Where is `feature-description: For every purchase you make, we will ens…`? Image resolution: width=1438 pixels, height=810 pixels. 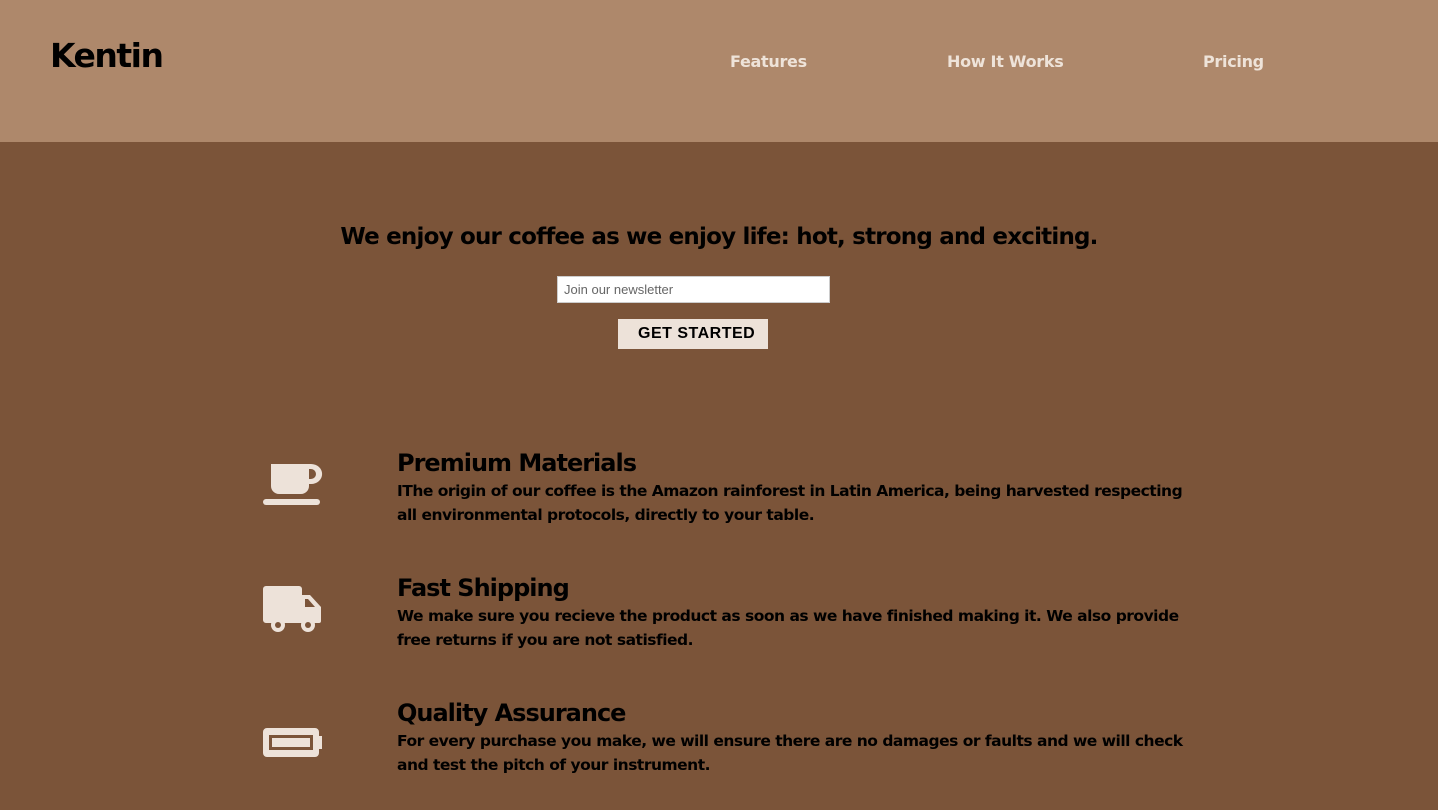 feature-description: For every purchase you make, we will ens… is located at coordinates (790, 753).